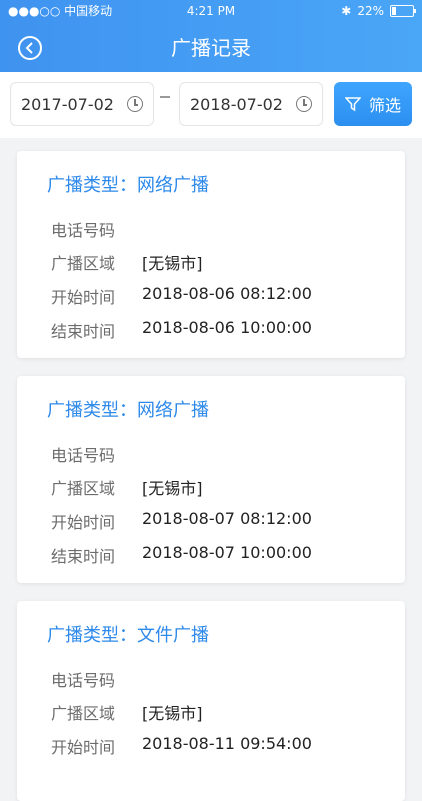 Image resolution: width=422 pixels, height=801 pixels. Describe the element at coordinates (370, 11) in the screenshot. I see `battery-percent: 22%` at that location.